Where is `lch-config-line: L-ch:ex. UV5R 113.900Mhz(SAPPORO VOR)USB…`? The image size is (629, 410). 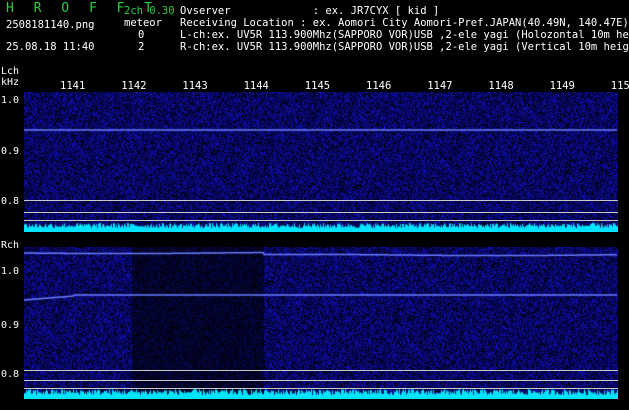
lch-config-line: L-ch:ex. UV5R 113.900Mhz(SAPPORO VOR)USB… is located at coordinates (404, 35).